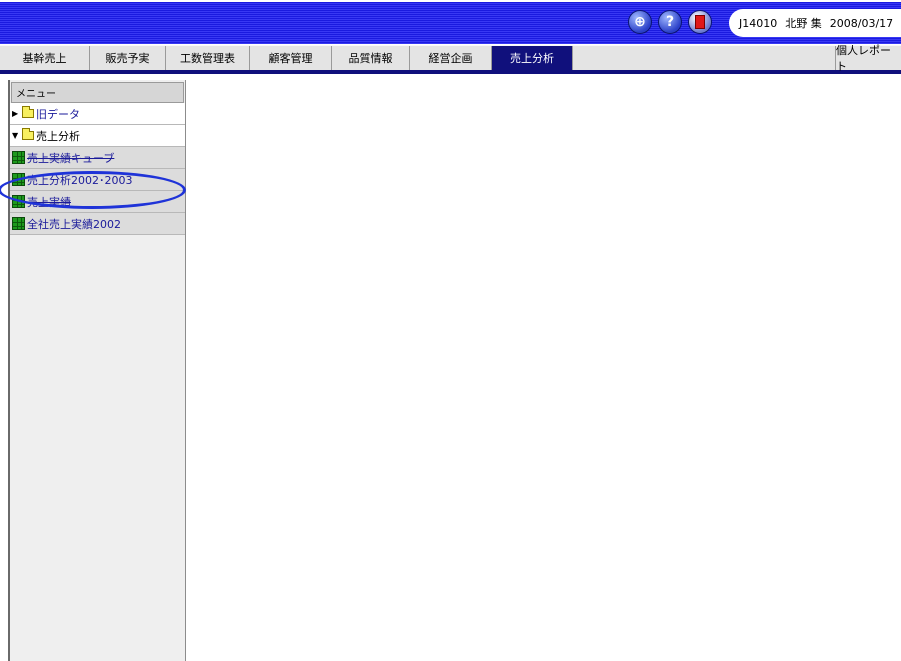 The height and width of the screenshot is (661, 901). What do you see at coordinates (291, 58) in the screenshot?
I see `tab-kokyaku-kanri: 顧客管理` at bounding box center [291, 58].